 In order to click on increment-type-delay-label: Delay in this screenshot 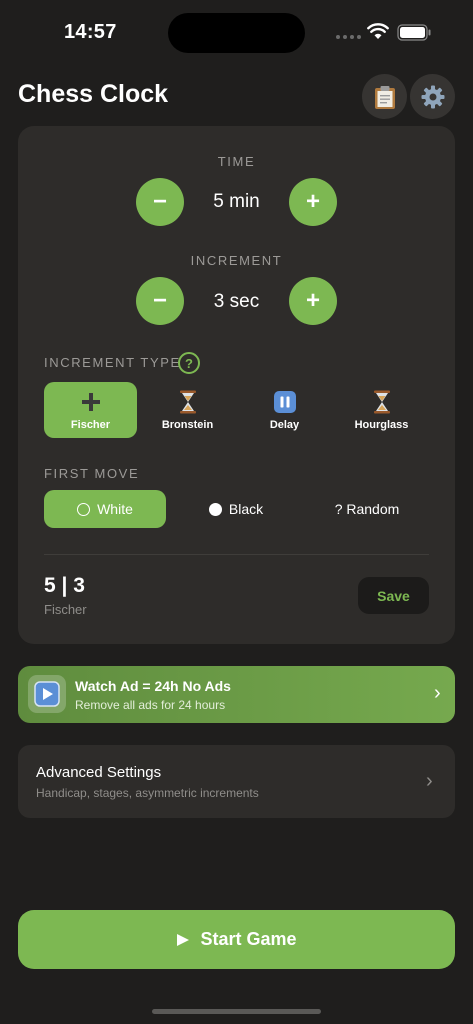, I will do `click(284, 425)`.